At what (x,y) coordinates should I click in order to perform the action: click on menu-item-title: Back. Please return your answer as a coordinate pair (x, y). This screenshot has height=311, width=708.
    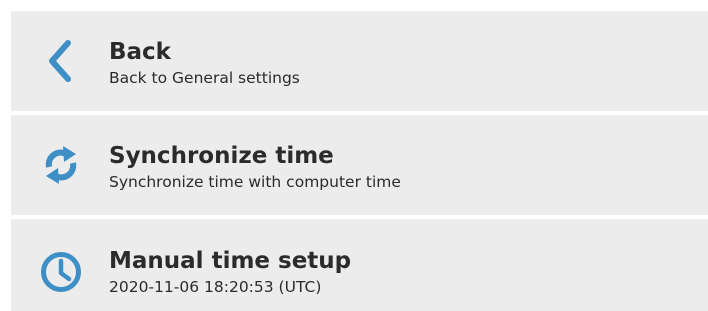
    Looking at the image, I should click on (140, 52).